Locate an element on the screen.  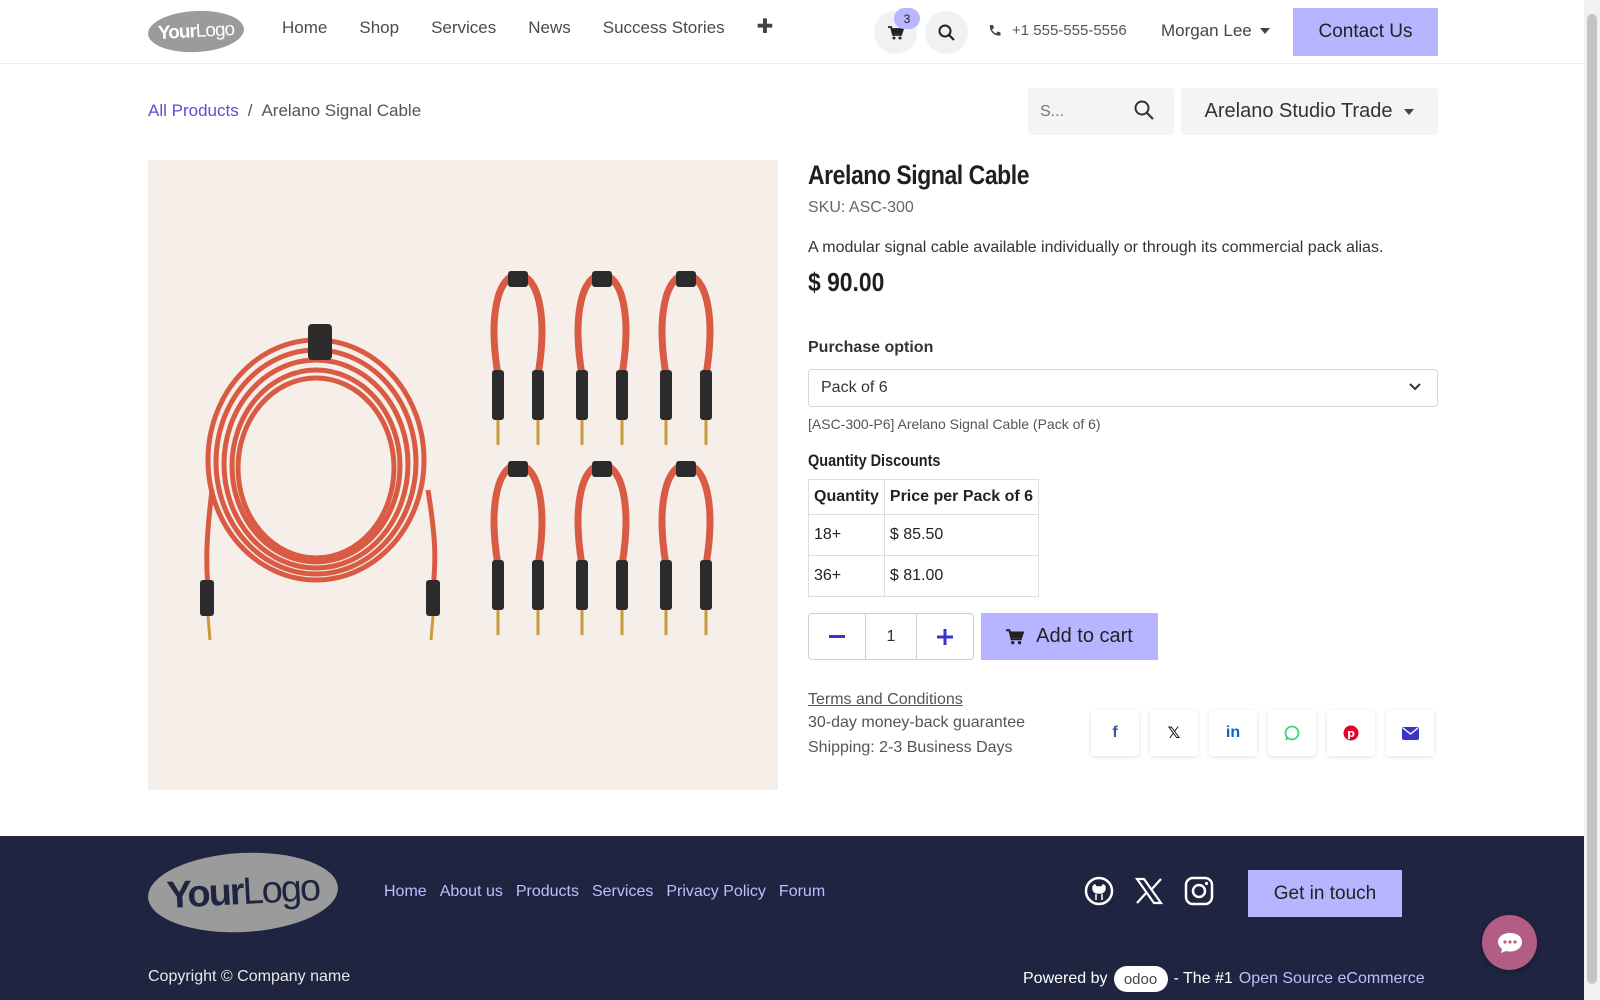
facebook-icon: f is located at coordinates (1115, 732).